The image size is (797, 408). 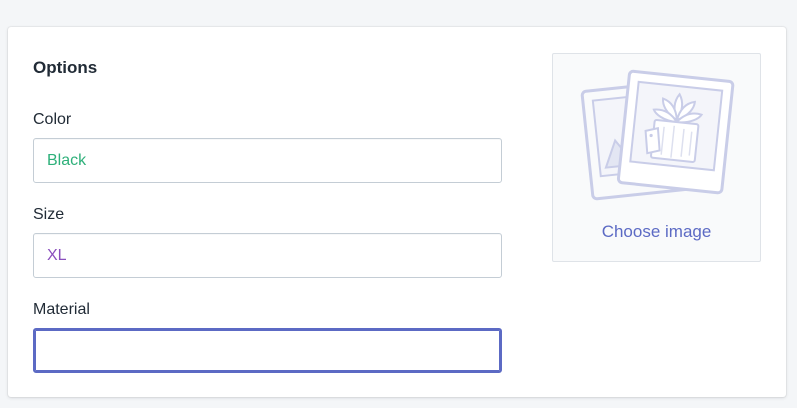 I want to click on choose-image-button: Choose image, so click(x=656, y=157).